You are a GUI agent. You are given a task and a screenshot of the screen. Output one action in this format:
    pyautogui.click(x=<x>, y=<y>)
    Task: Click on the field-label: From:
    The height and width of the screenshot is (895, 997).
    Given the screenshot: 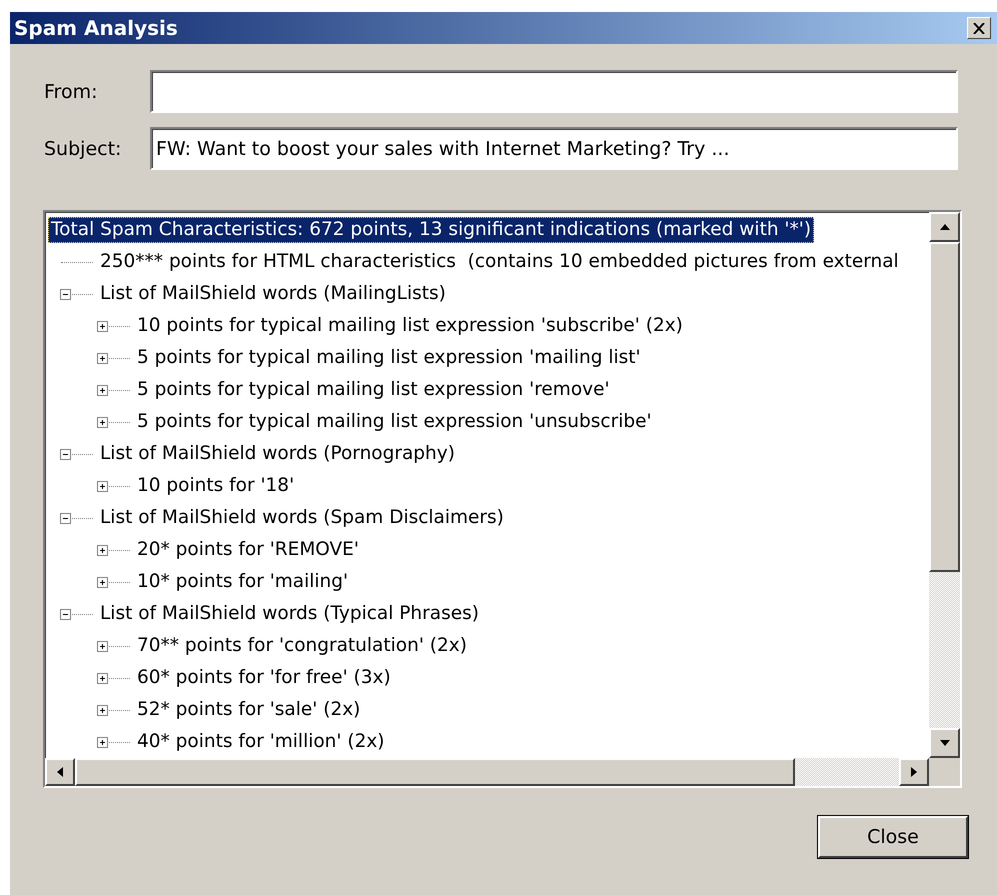 What is the action you would take?
    pyautogui.click(x=71, y=91)
    